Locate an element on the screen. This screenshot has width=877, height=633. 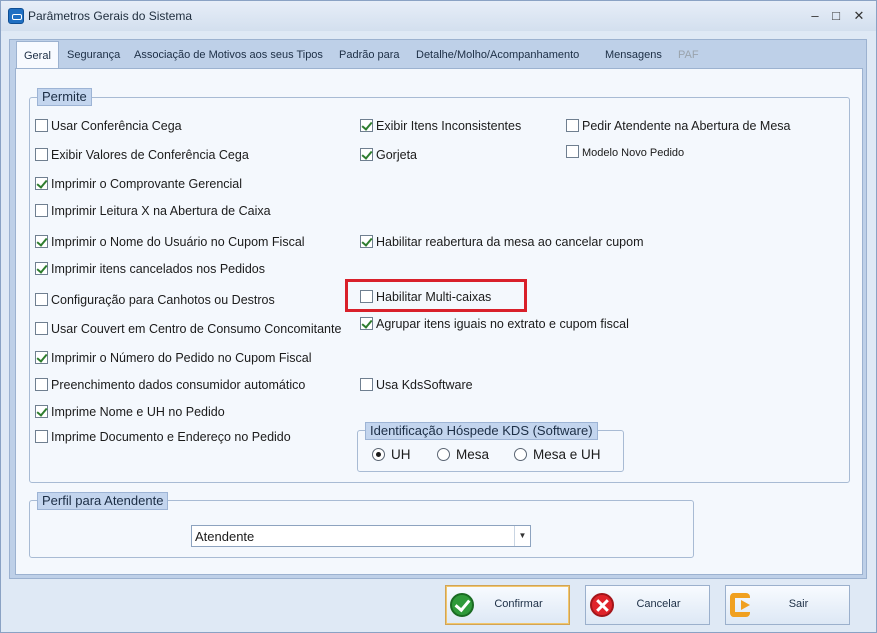
cancel-label: Cancelar is located at coordinates (658, 604).